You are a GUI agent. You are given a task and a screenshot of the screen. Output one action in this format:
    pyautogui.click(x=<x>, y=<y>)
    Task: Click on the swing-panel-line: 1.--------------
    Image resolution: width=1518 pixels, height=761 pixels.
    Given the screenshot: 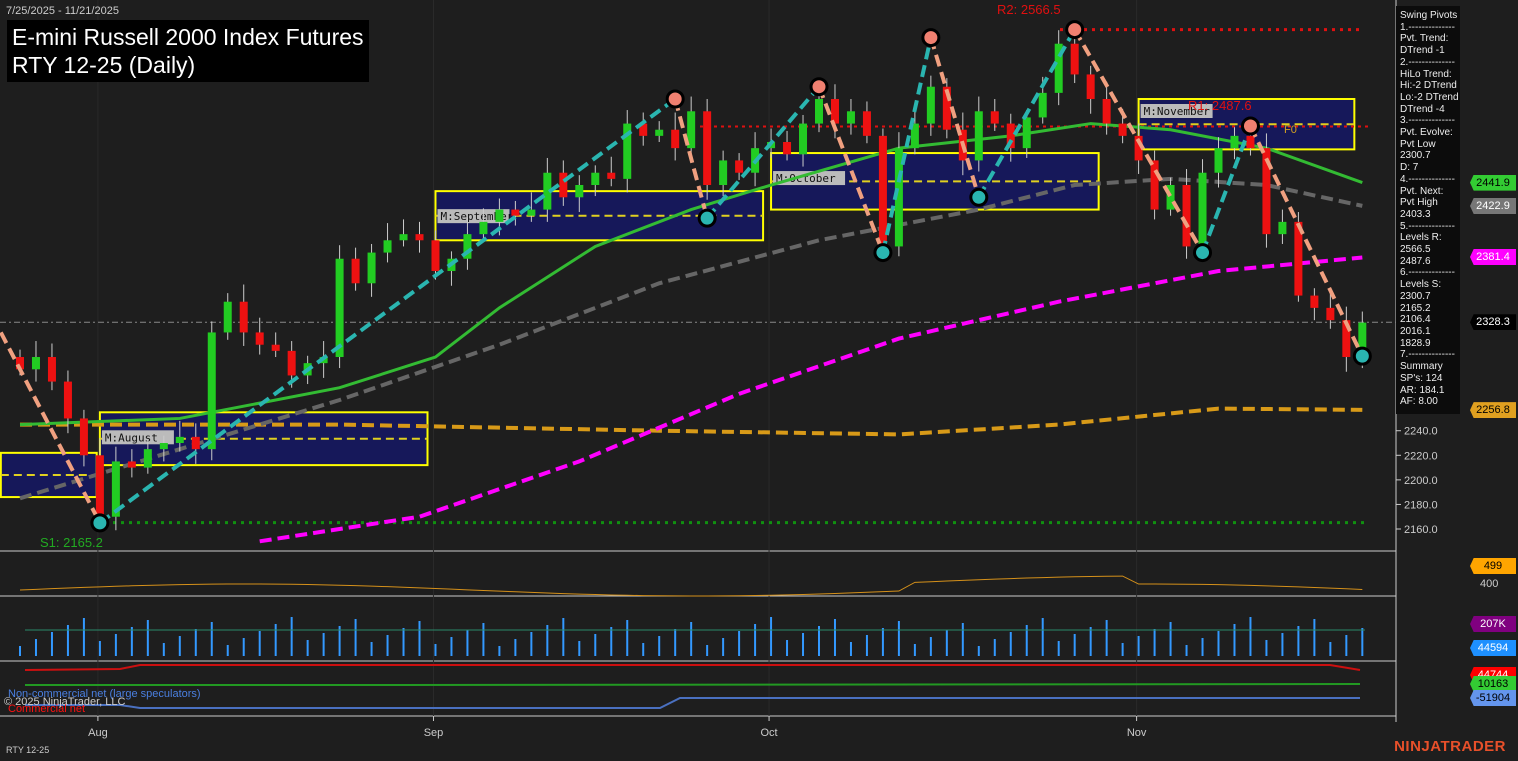 What is the action you would take?
    pyautogui.click(x=1427, y=27)
    